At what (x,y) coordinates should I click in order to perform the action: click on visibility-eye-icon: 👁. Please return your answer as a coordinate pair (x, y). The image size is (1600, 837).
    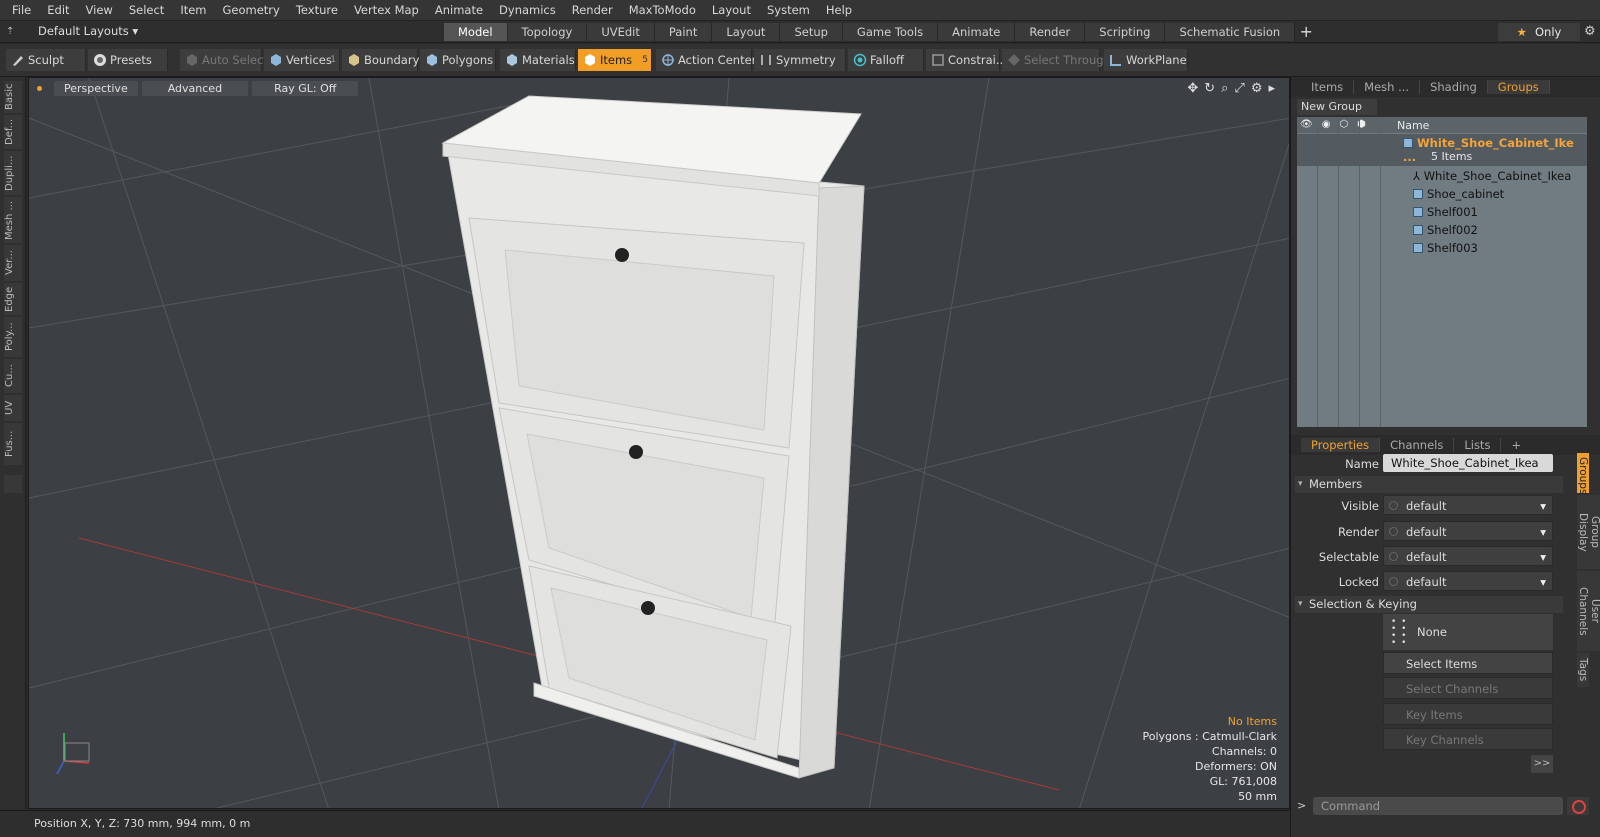
    Looking at the image, I should click on (1306, 124).